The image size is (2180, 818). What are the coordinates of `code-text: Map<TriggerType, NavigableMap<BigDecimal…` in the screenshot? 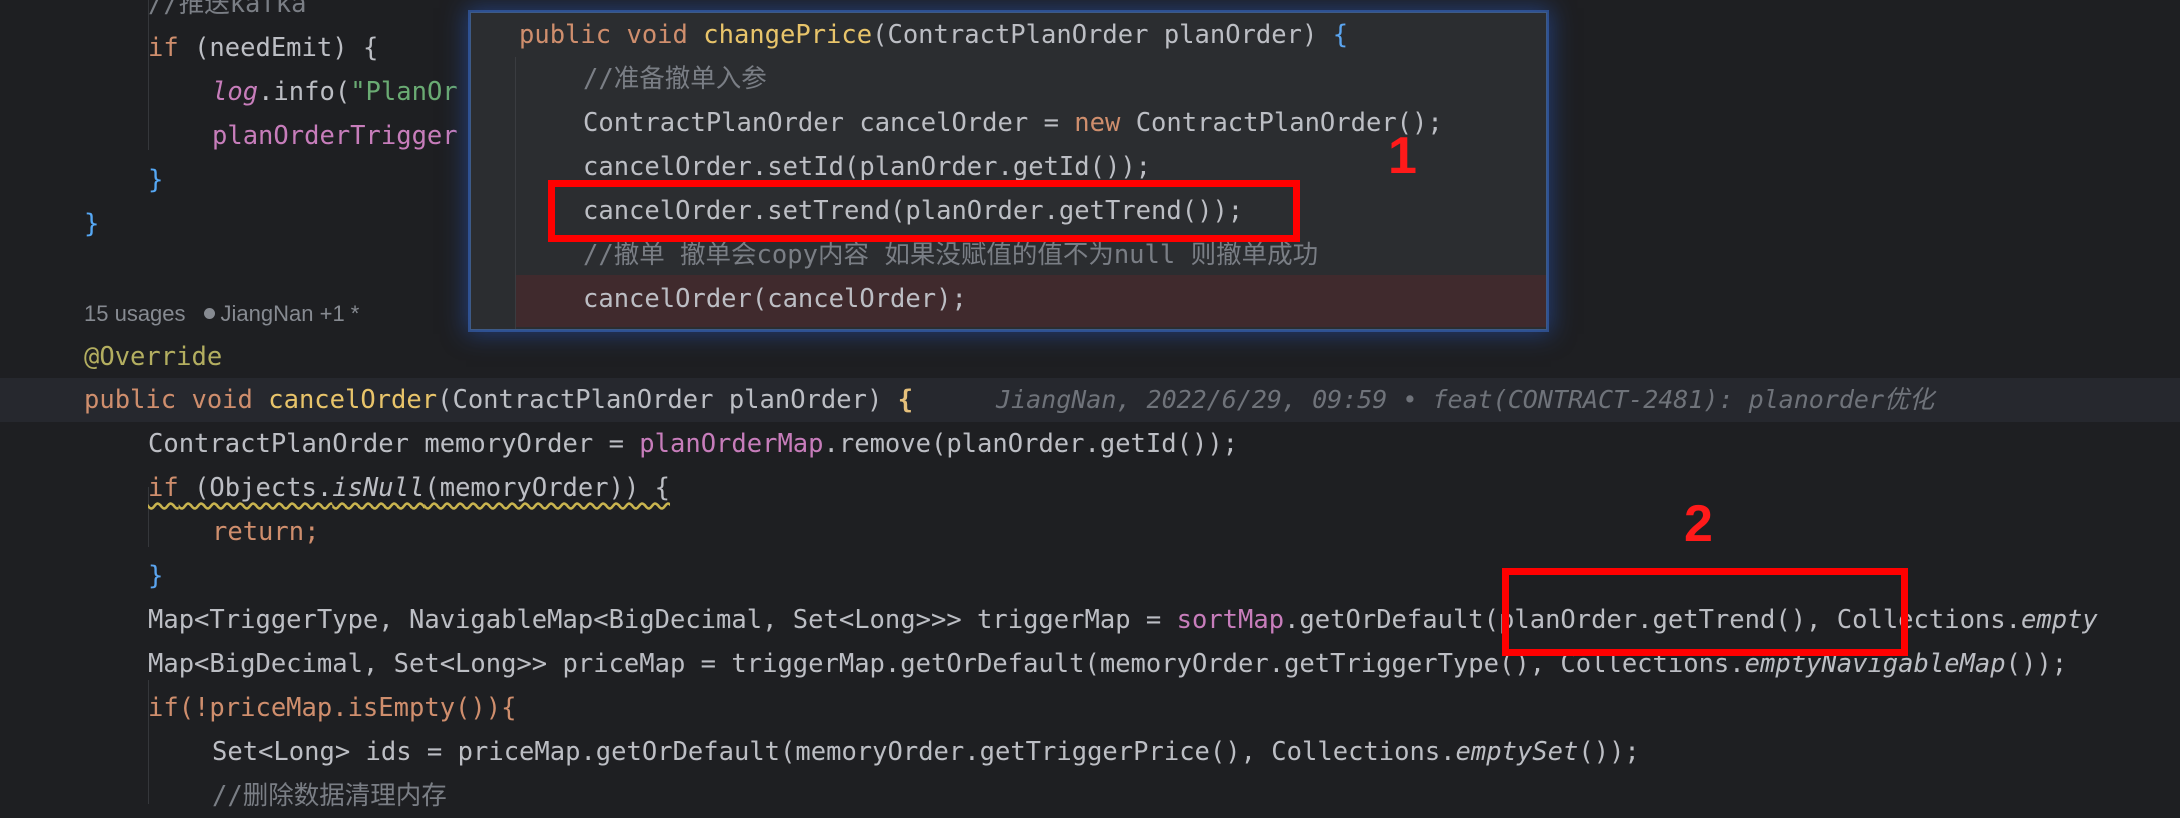 It's located at (662, 620).